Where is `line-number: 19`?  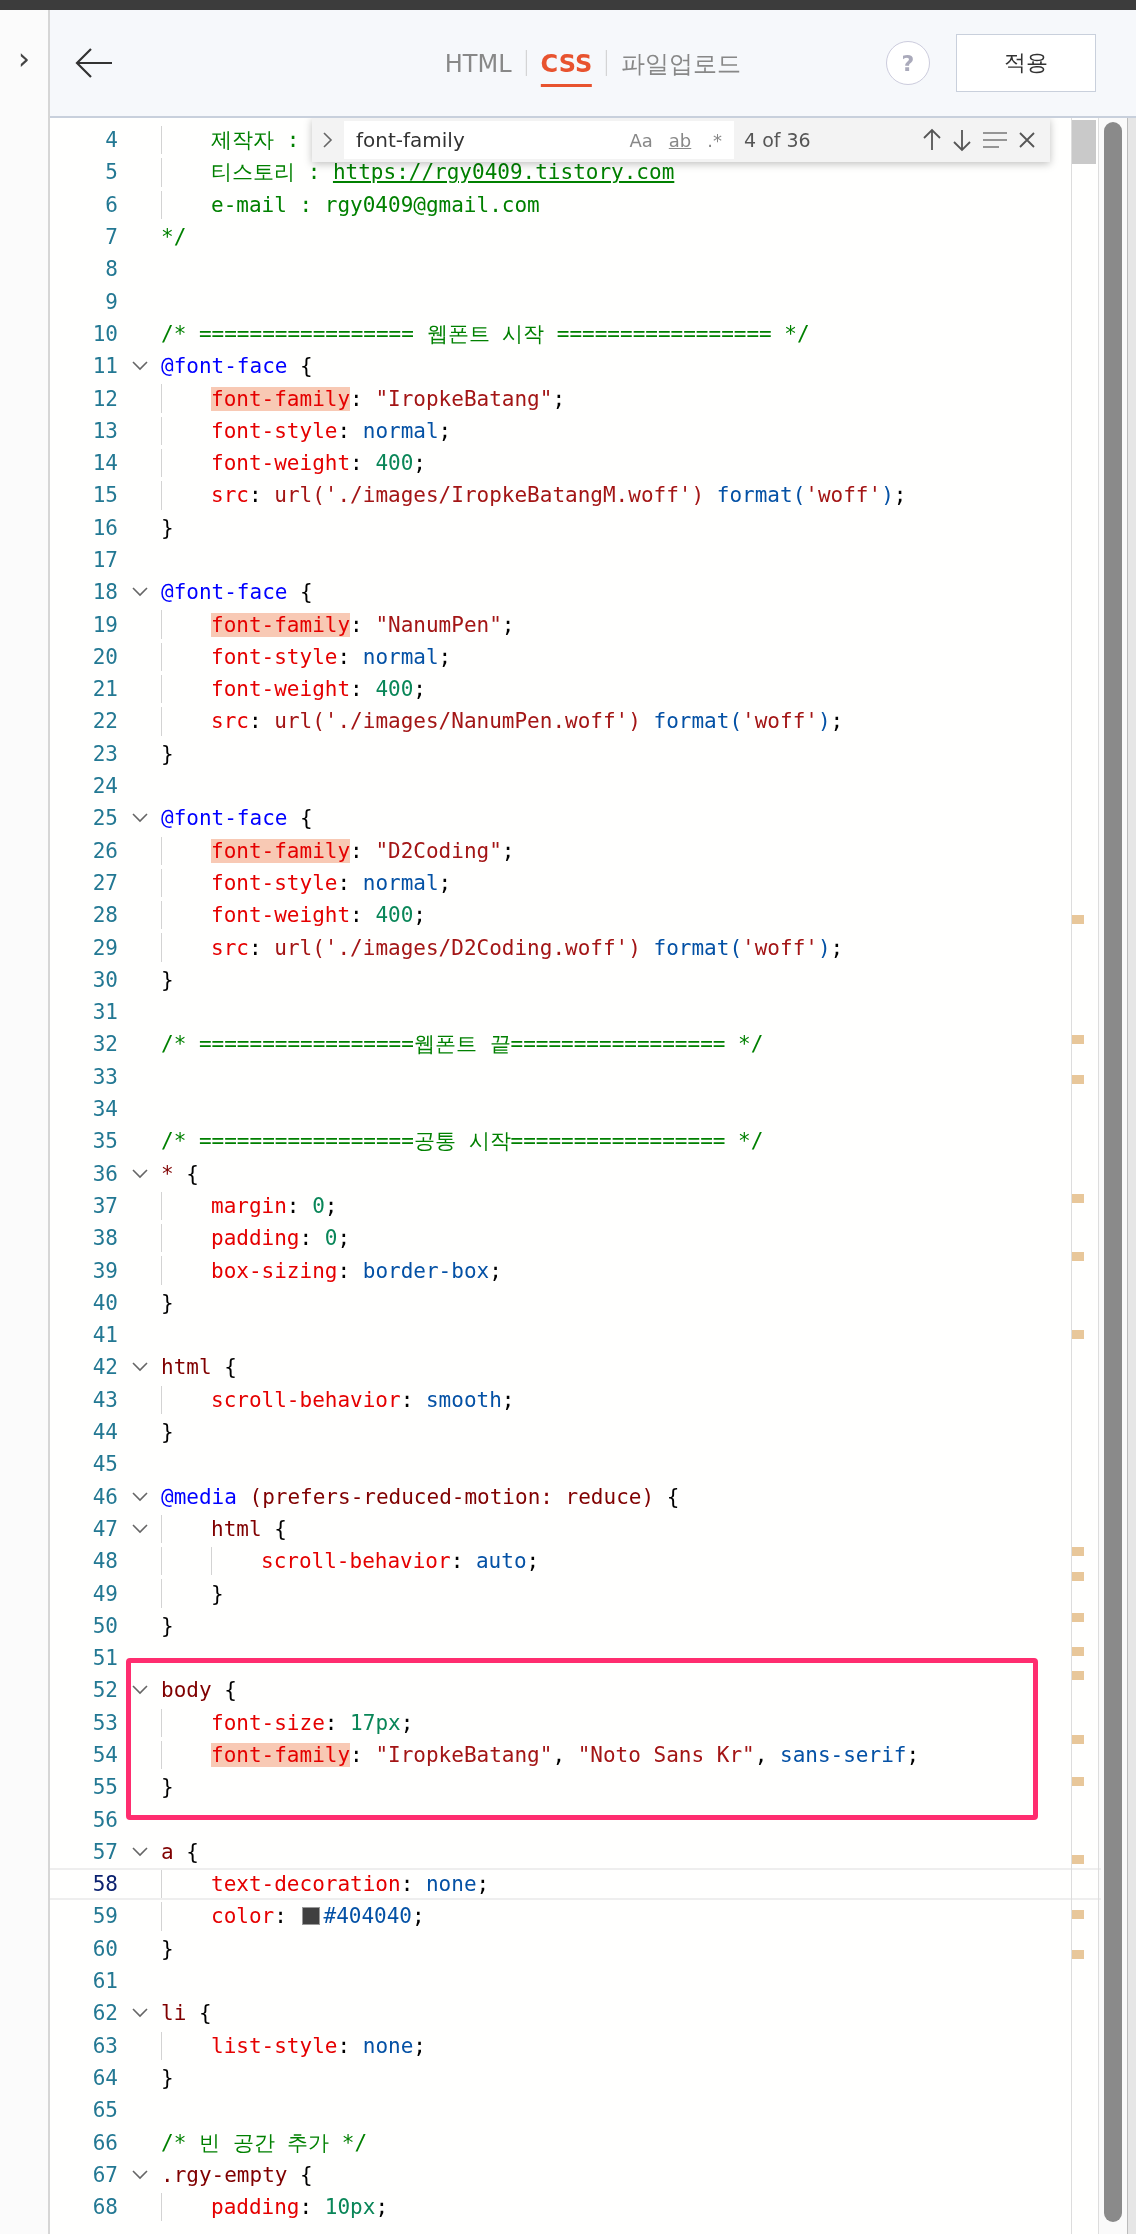
line-number: 19 is located at coordinates (104, 624).